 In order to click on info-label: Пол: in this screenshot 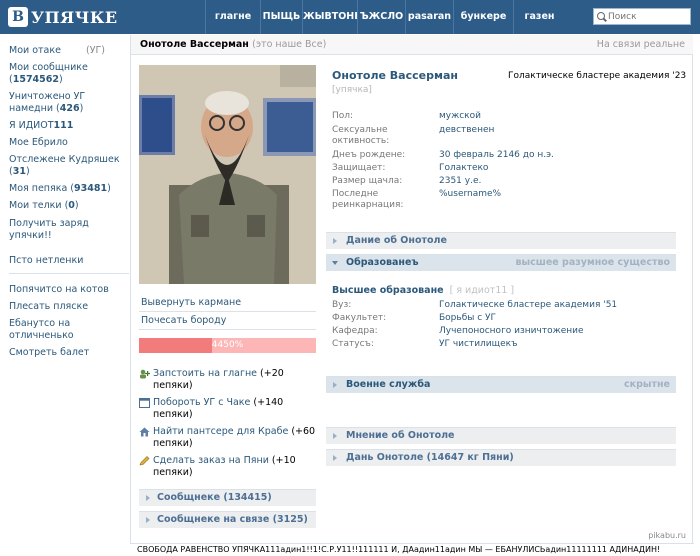, I will do `click(343, 116)`.